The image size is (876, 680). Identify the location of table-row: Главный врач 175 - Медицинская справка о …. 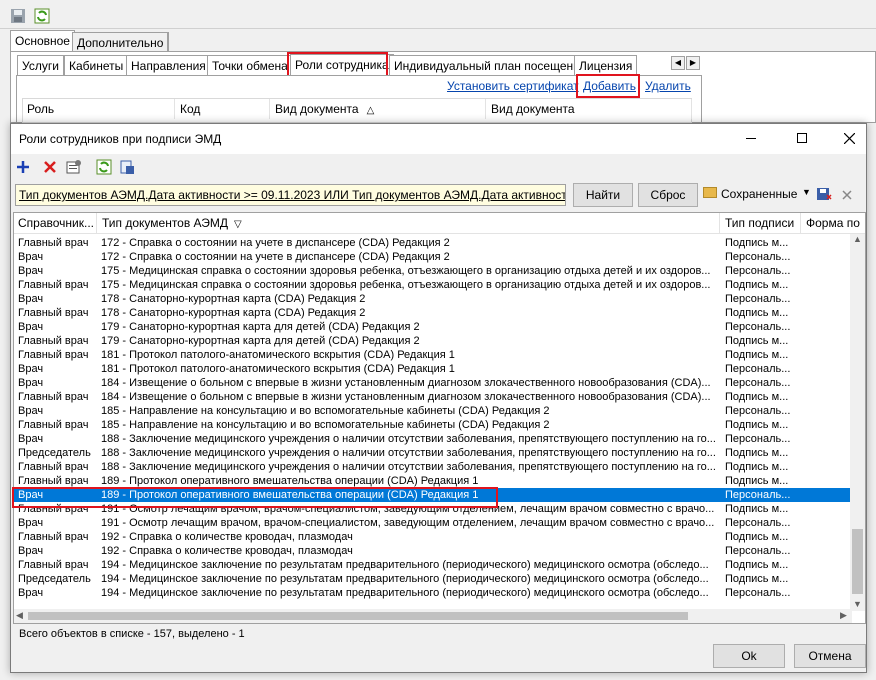
(433, 285).